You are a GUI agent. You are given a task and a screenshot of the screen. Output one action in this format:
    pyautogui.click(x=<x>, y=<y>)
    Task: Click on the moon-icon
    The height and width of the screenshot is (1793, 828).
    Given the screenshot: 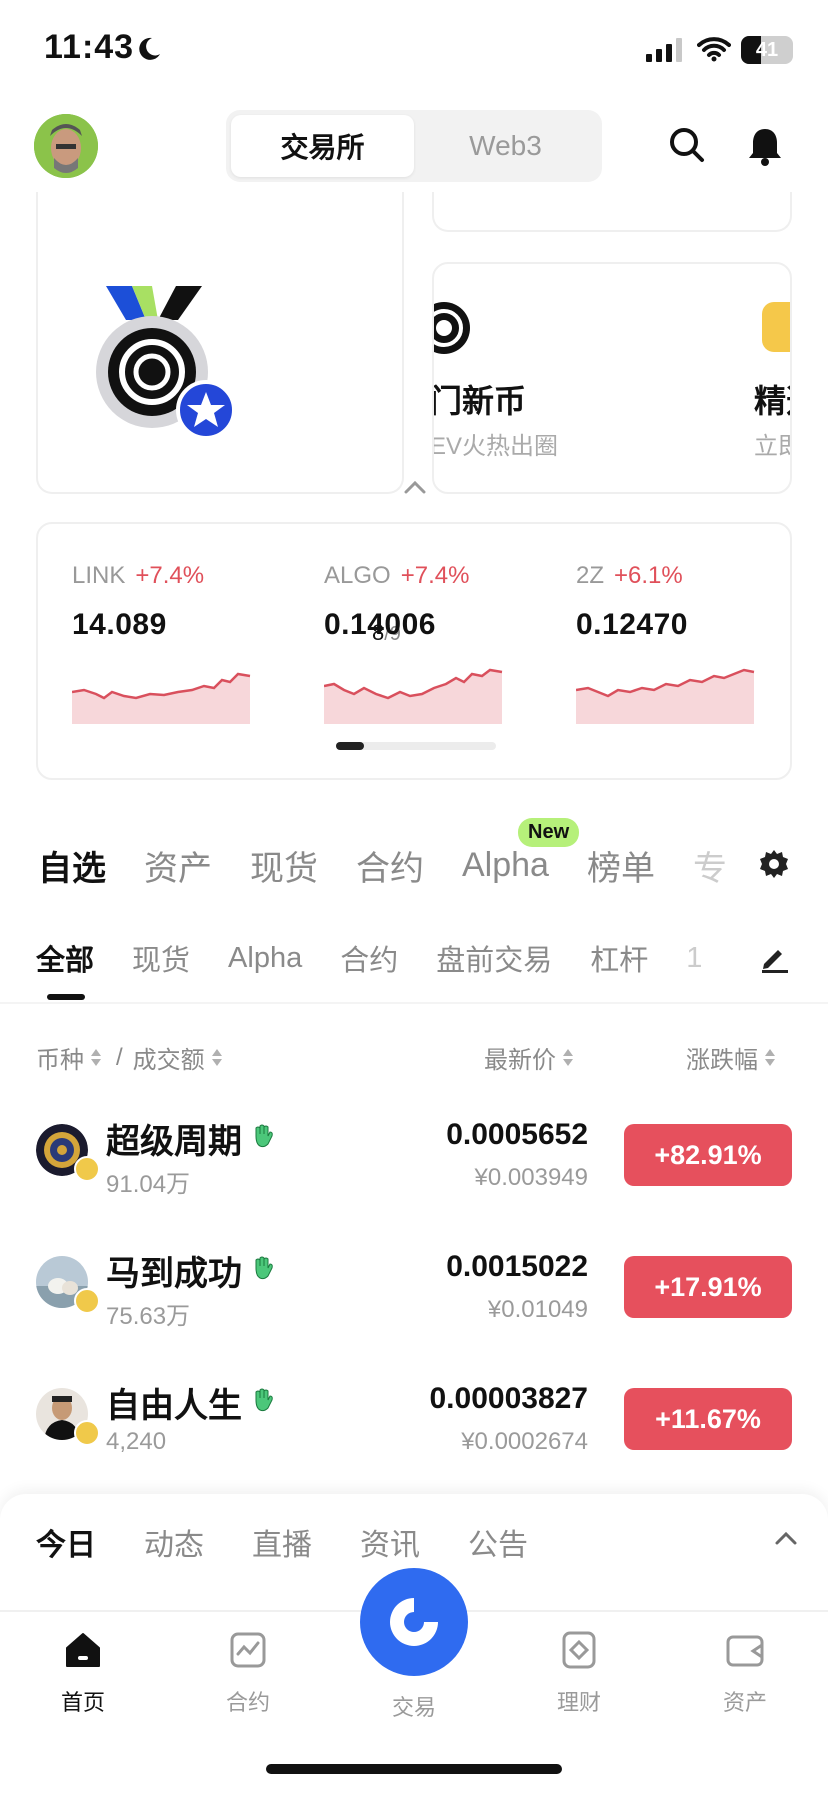 What is the action you would take?
    pyautogui.click(x=149, y=48)
    